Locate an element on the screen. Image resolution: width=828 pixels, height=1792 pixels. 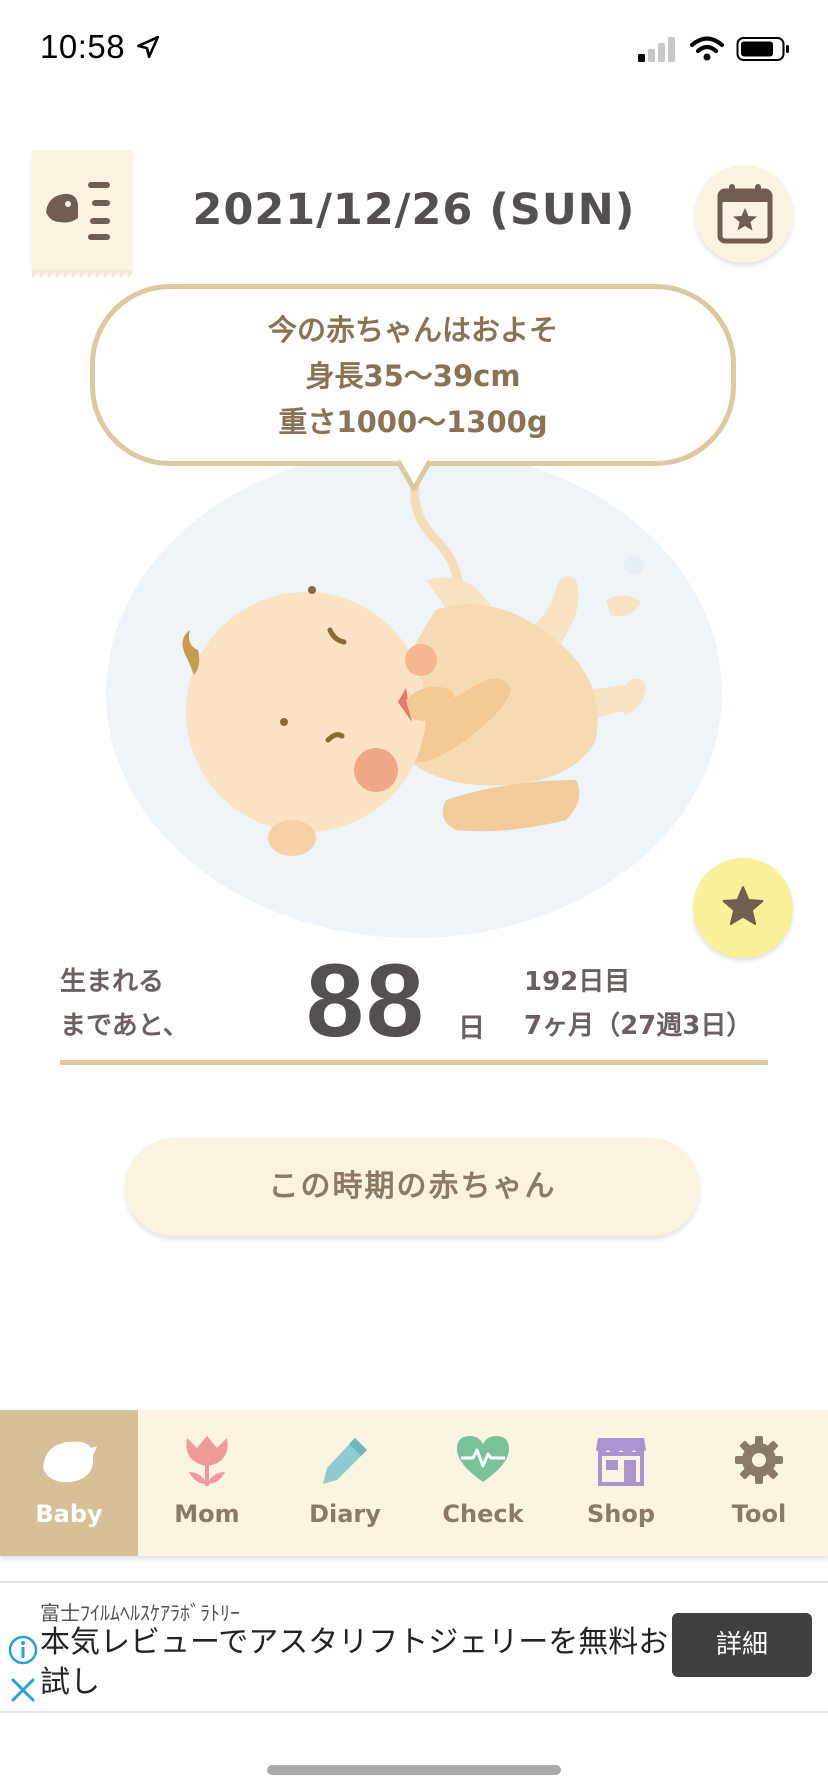
tab-check-label: Check is located at coordinates (483, 1514).